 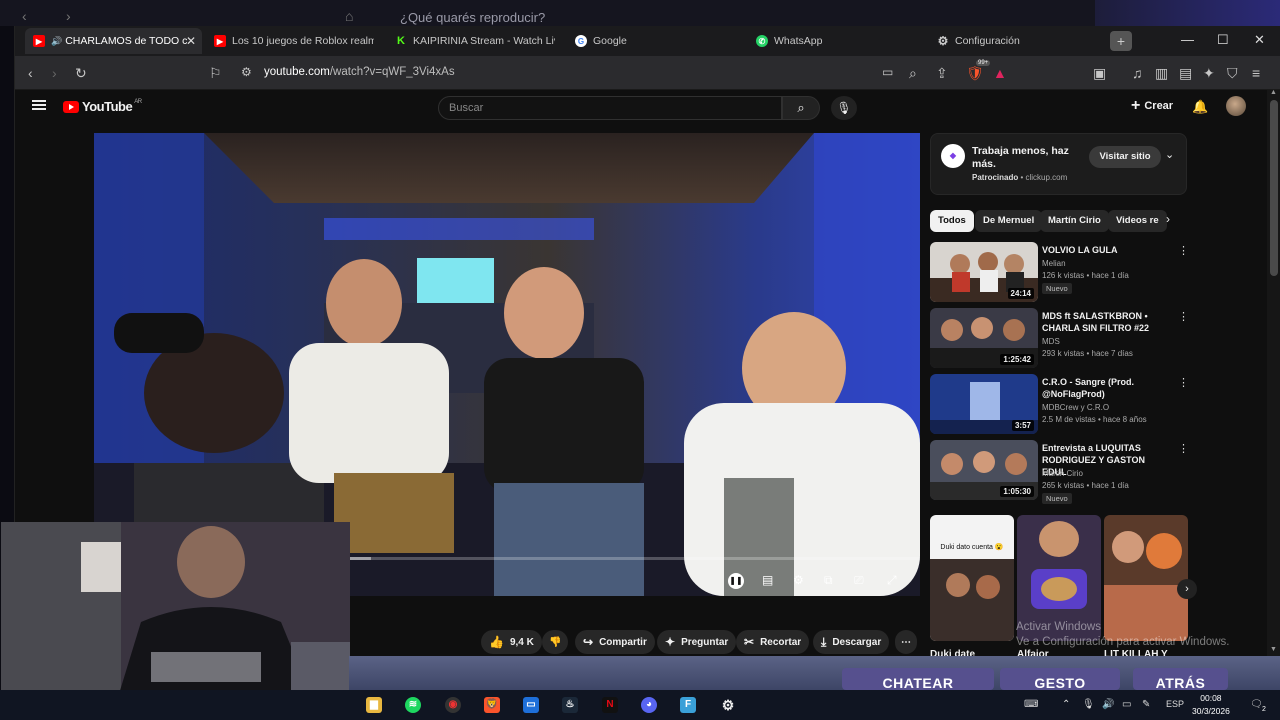 What do you see at coordinates (952, 221) in the screenshot?
I see `chip-todos: Todos` at bounding box center [952, 221].